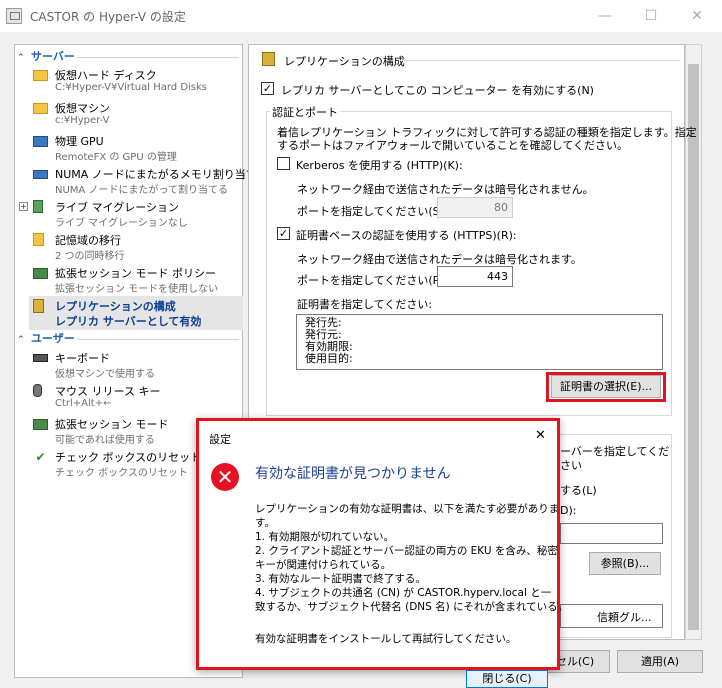 The width and height of the screenshot is (722, 688). What do you see at coordinates (305, 112) in the screenshot?
I see `auth-group-title: 認証とポート` at bounding box center [305, 112].